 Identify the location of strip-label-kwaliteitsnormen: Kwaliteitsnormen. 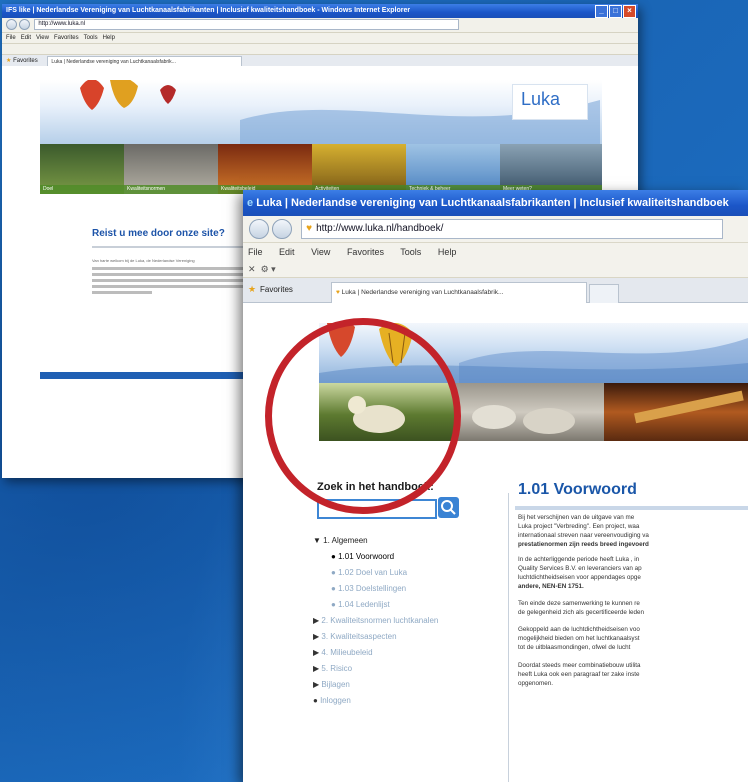
(171, 189).